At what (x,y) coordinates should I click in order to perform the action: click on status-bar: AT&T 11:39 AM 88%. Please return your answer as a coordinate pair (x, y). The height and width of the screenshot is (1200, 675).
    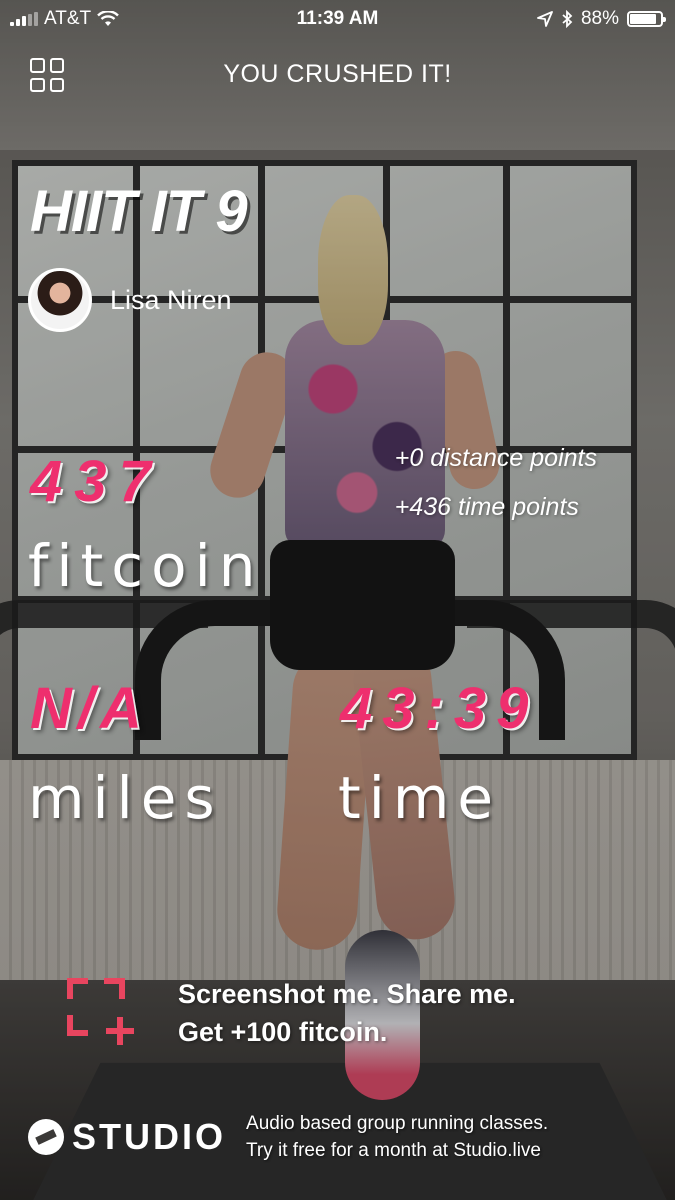
    Looking at the image, I should click on (337, 18).